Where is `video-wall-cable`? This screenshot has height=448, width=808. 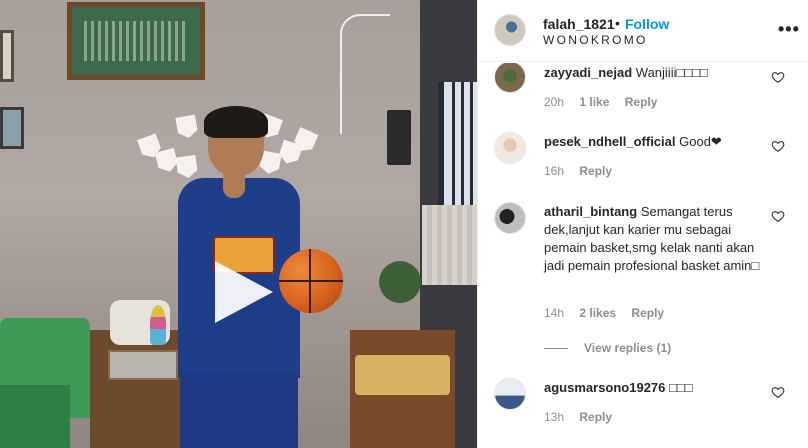
video-wall-cable is located at coordinates (365, 74).